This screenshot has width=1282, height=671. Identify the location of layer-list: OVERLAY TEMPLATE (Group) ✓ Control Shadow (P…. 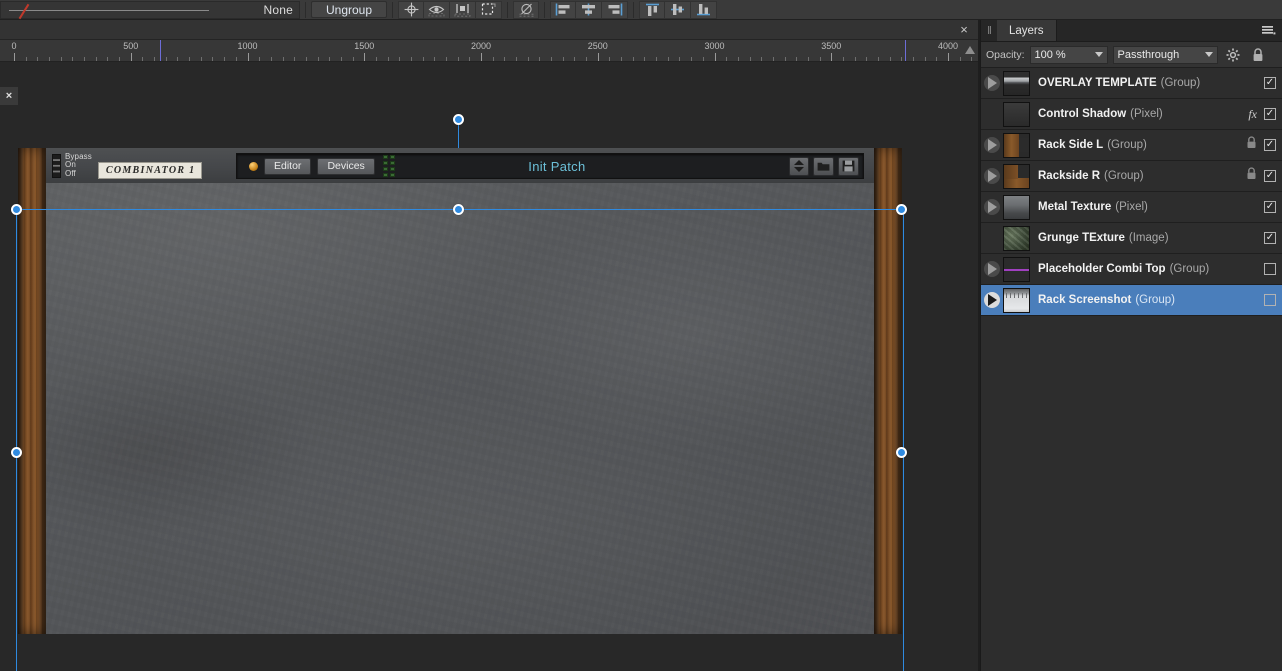
(1131, 192).